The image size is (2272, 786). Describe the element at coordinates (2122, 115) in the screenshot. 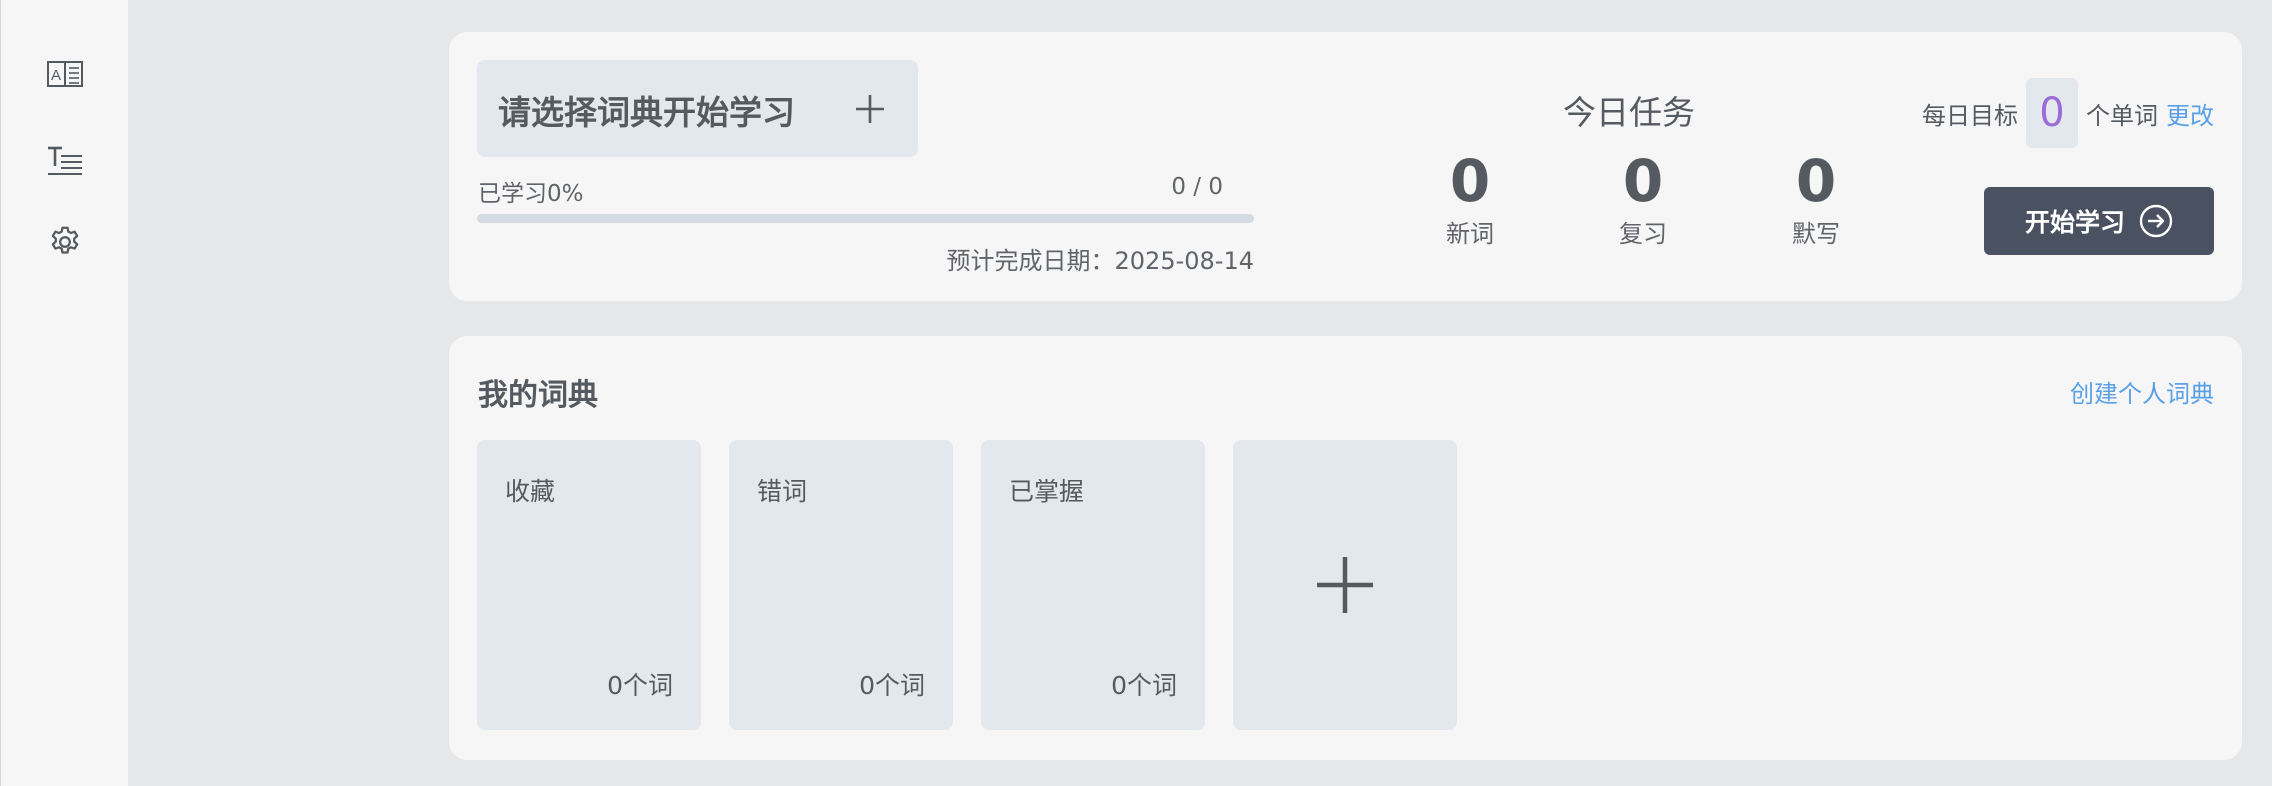

I see `daily-goal-suffix: 个单词` at that location.